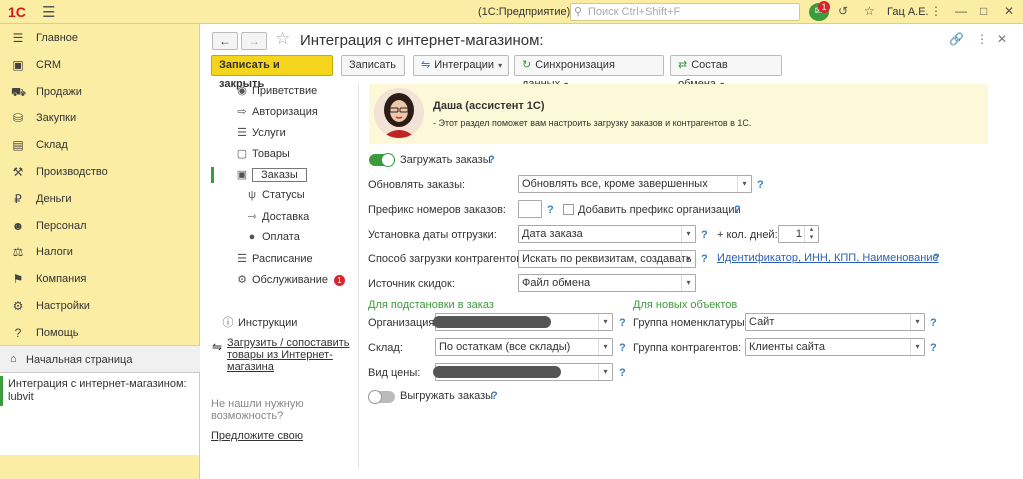 This screenshot has width=1023, height=479. Describe the element at coordinates (242, 175) in the screenshot. I see `basket-icon: ▣` at that location.